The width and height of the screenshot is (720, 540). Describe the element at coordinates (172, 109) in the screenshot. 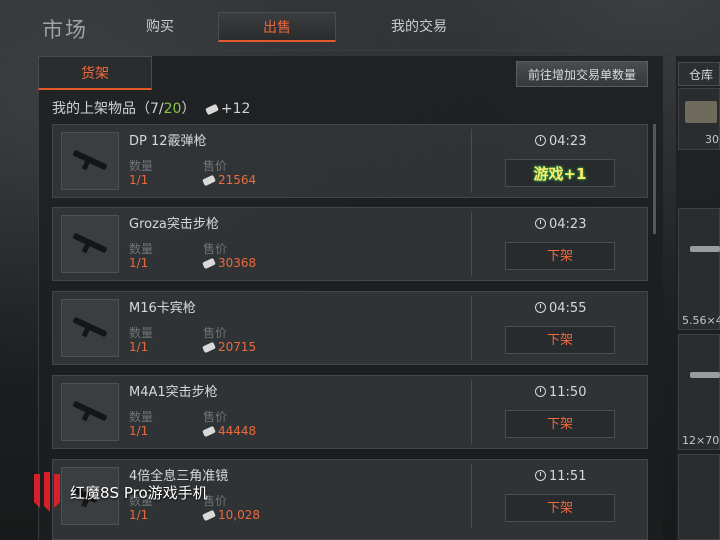

I see `listed-max: 20` at that location.